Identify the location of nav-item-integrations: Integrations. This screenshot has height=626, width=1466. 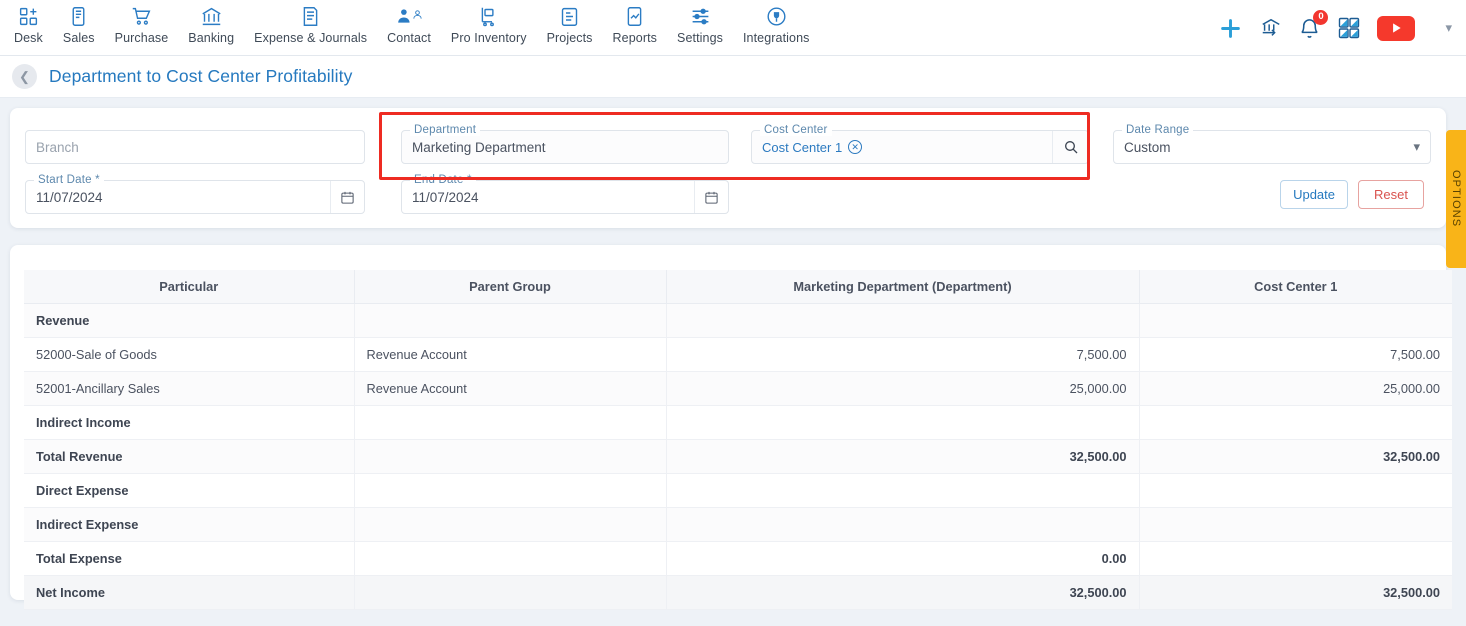
(776, 22).